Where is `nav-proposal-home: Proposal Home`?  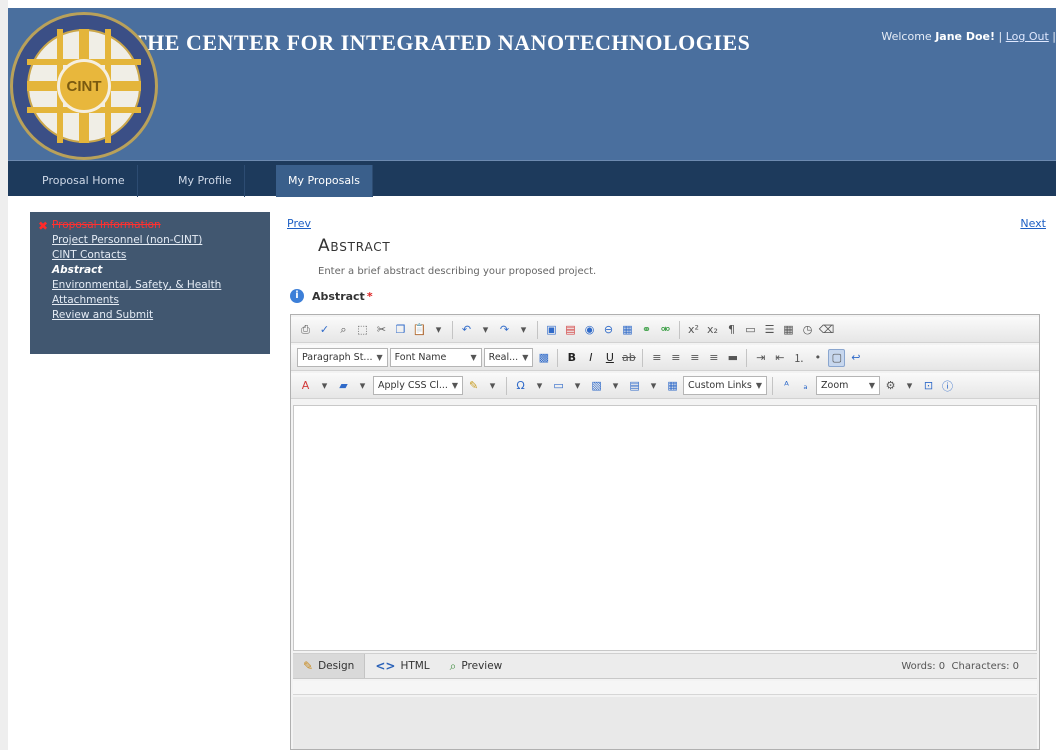
nav-proposal-home: Proposal Home is located at coordinates (84, 181).